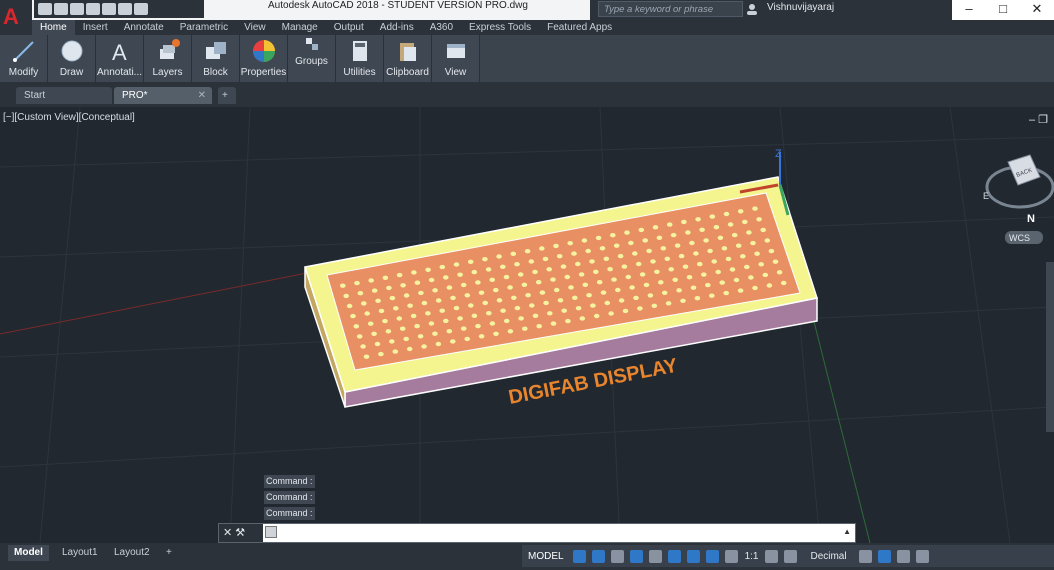 The height and width of the screenshot is (570, 1054). Describe the element at coordinates (64, 95) in the screenshot. I see `tab-start: Start` at that location.